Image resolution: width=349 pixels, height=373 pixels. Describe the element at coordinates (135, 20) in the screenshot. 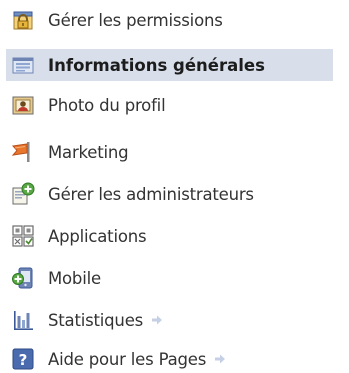

I see `menu-item-label: Gérer les permissions` at that location.